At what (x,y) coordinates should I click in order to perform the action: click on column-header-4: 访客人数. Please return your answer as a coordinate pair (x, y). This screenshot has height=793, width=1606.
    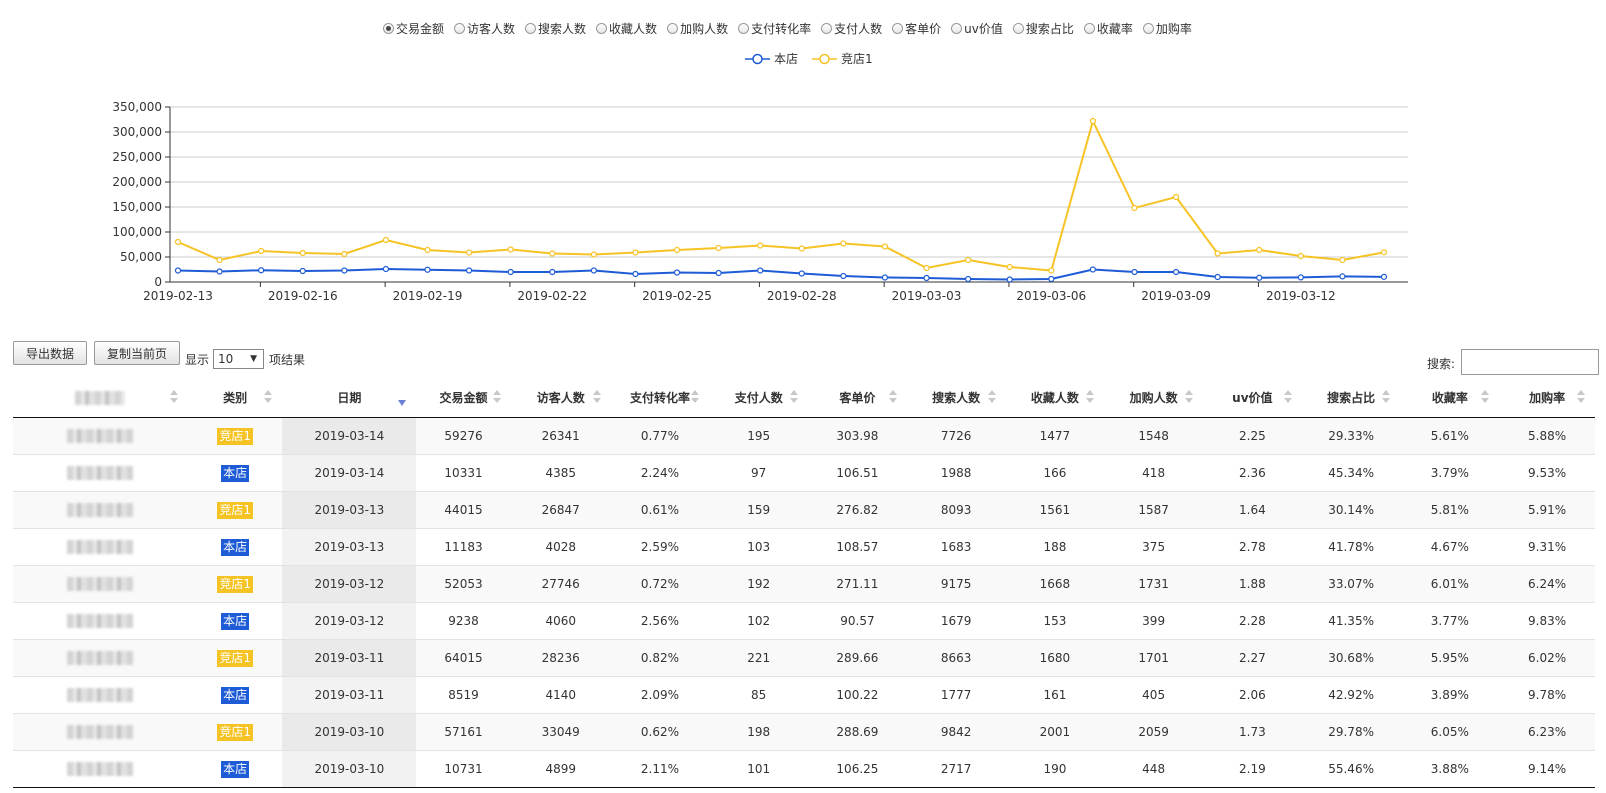
    Looking at the image, I should click on (560, 398).